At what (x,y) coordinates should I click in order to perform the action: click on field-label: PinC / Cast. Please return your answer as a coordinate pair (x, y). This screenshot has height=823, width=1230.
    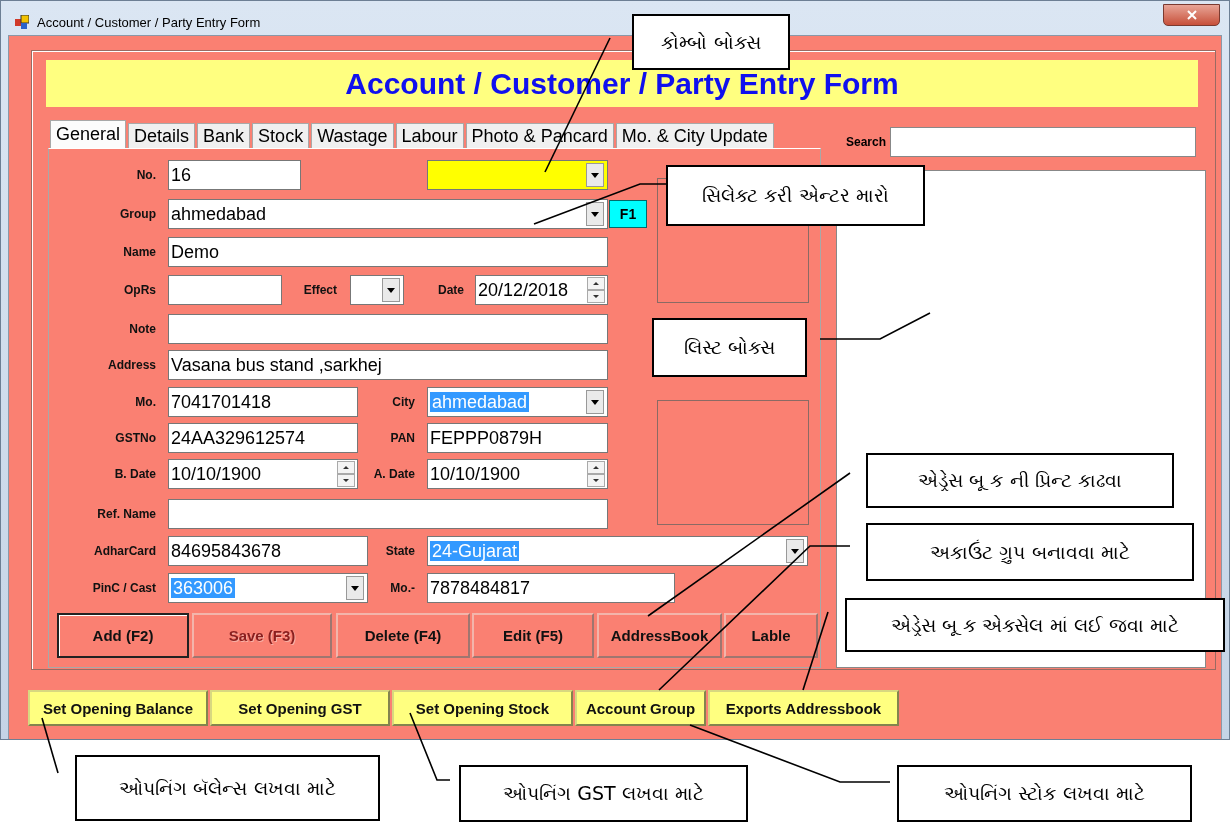
    Looking at the image, I should click on (123, 588).